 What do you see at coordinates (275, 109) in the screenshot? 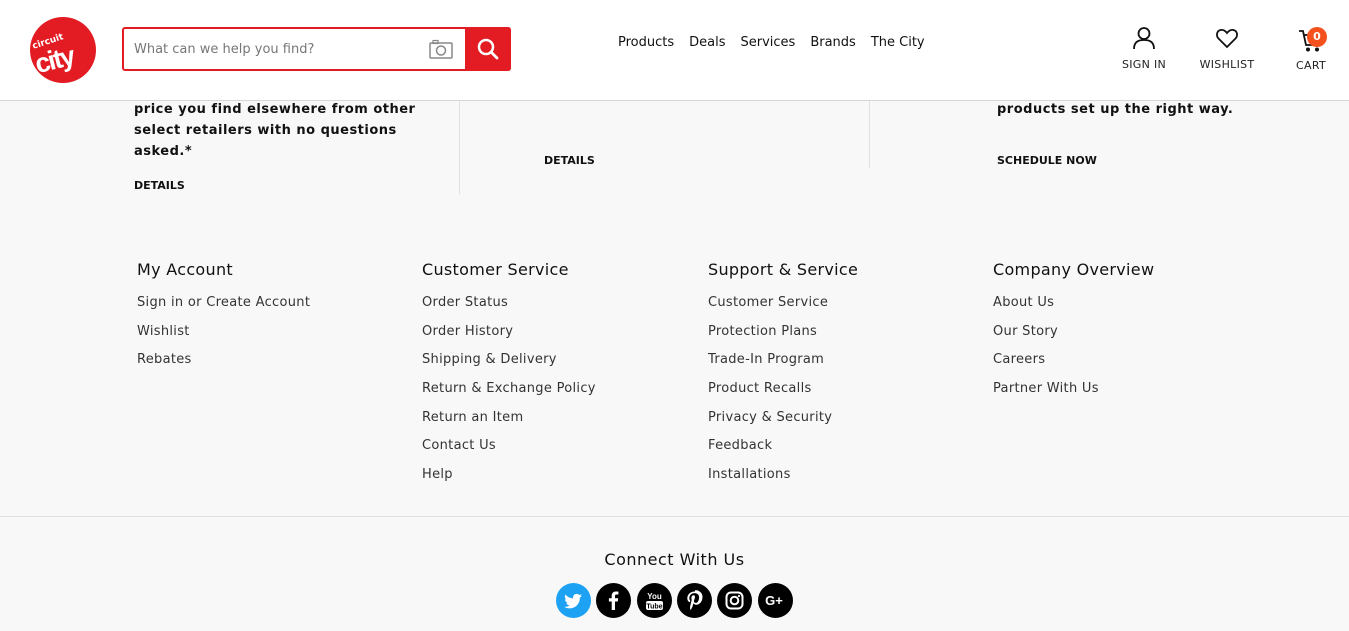
I see `promo-line: price you find elsewhere from other` at bounding box center [275, 109].